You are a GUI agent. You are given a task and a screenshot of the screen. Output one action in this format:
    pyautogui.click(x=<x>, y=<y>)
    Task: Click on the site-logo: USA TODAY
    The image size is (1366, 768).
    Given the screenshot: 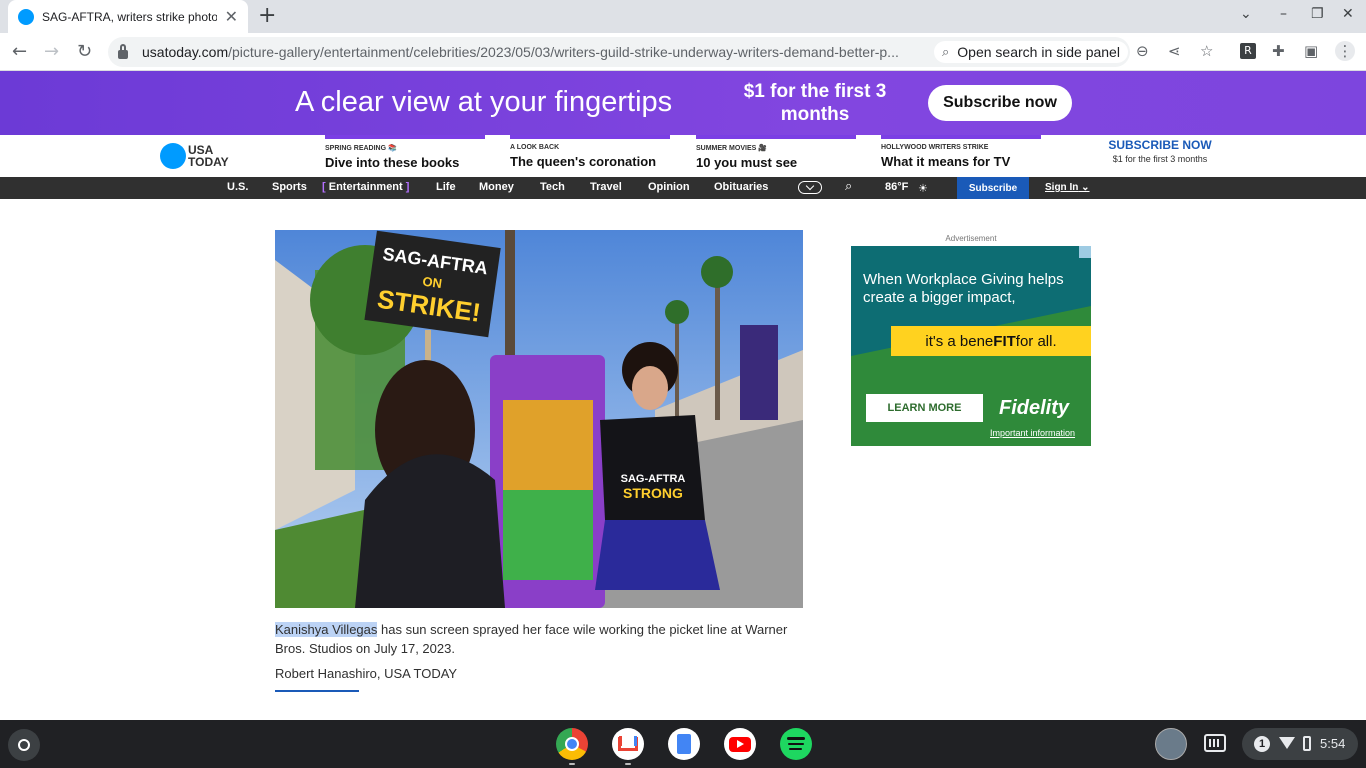 What is the action you would take?
    pyautogui.click(x=208, y=156)
    